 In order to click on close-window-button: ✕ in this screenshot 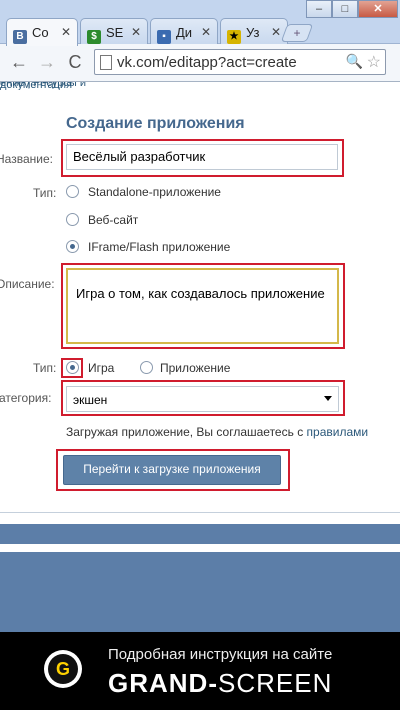, I will do `click(378, 9)`.